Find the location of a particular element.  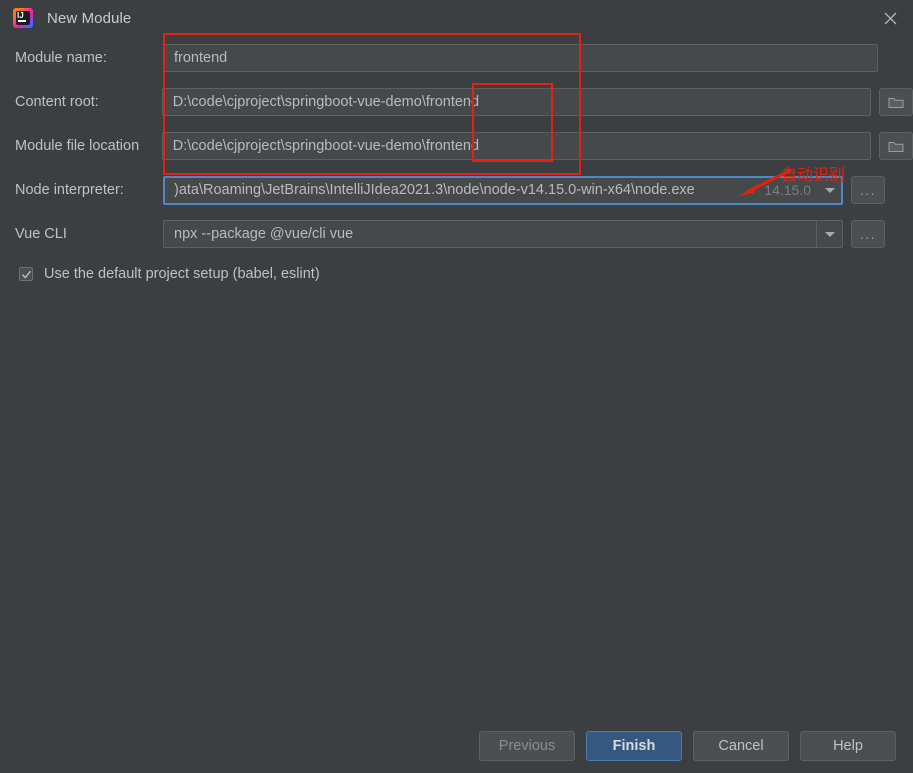

content-root-browse-button is located at coordinates (896, 102).